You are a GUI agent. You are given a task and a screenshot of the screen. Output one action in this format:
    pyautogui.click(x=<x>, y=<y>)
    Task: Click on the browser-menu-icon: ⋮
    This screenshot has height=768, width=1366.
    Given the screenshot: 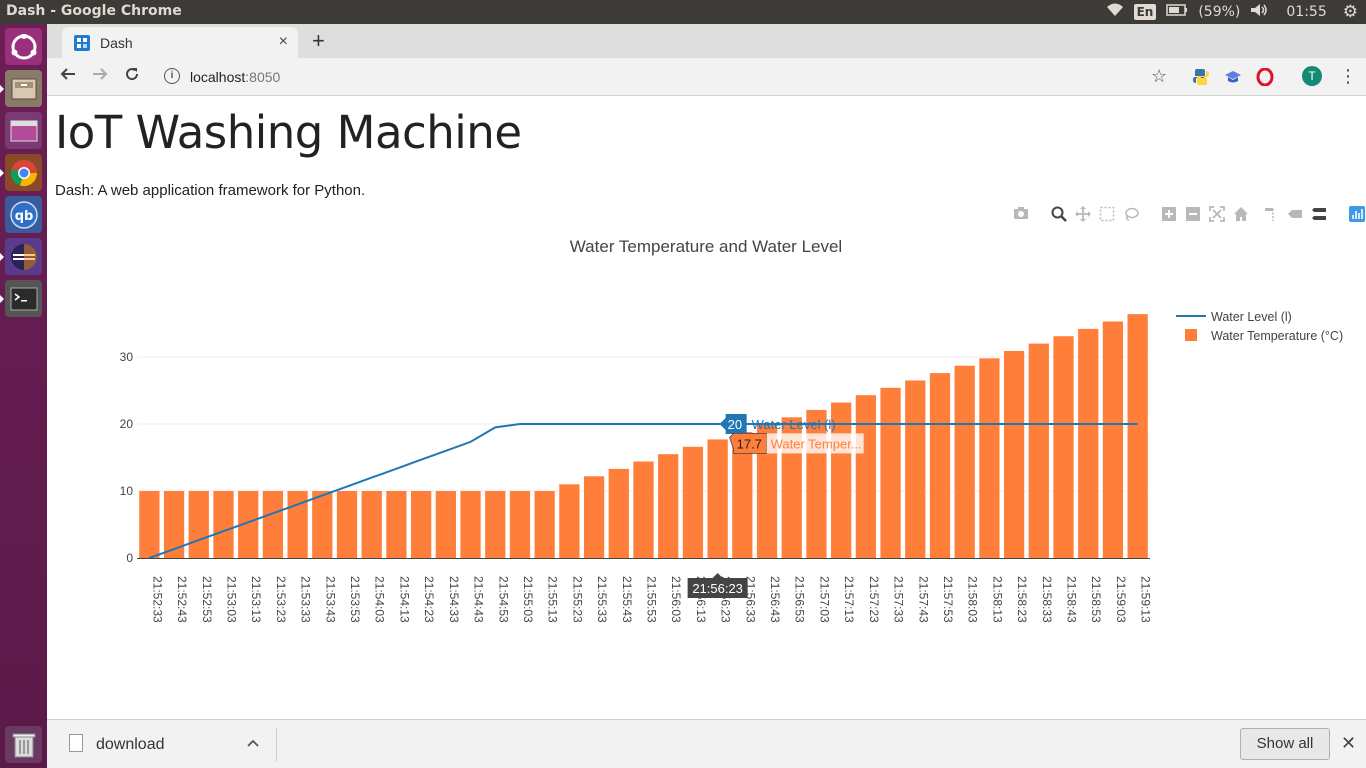 What is the action you would take?
    pyautogui.click(x=1348, y=76)
    